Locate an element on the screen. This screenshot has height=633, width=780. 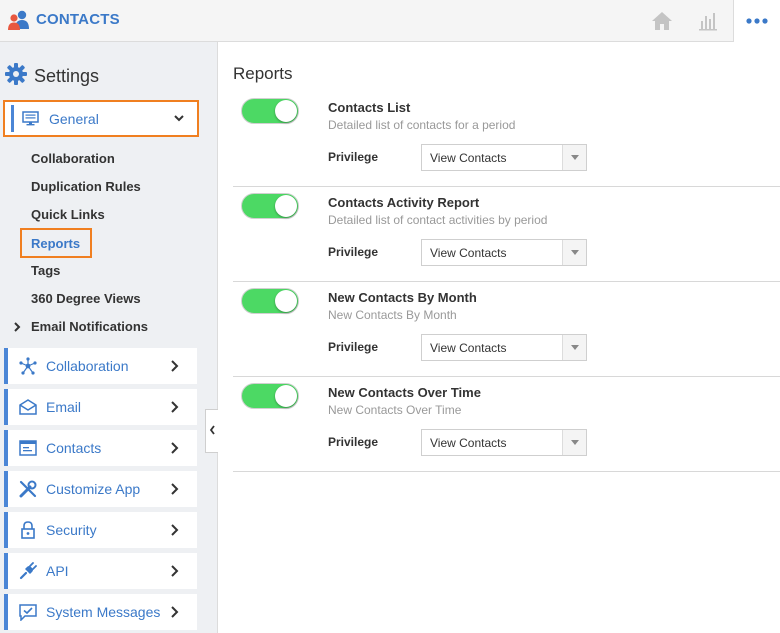
nav-item-customize-app: Customize App is located at coordinates (100, 489).